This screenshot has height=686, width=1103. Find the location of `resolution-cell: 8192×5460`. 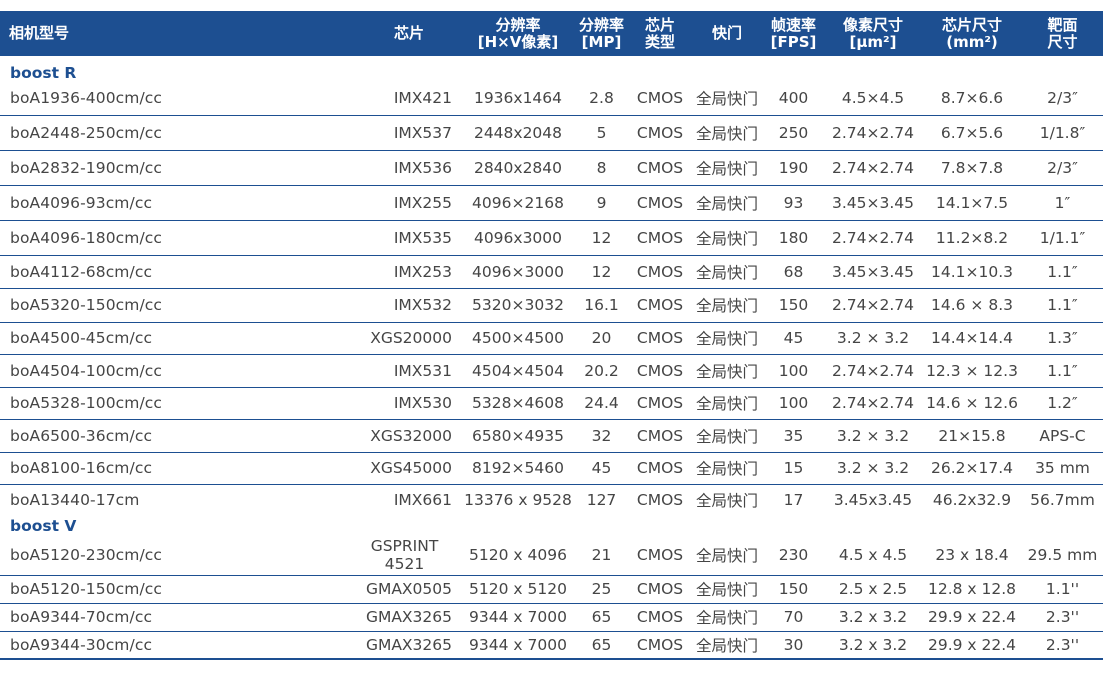

resolution-cell: 8192×5460 is located at coordinates (518, 468).